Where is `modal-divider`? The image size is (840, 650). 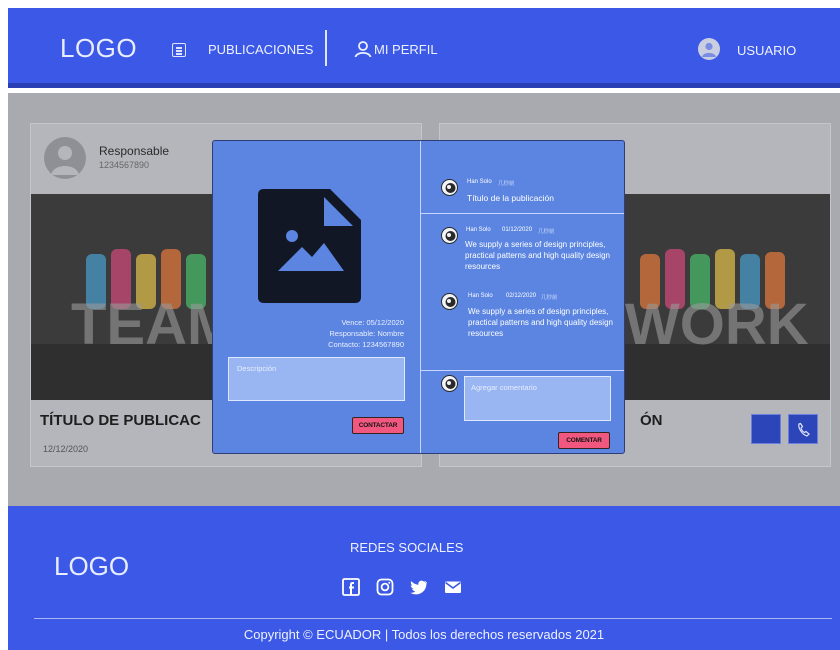
modal-divider is located at coordinates (420, 297).